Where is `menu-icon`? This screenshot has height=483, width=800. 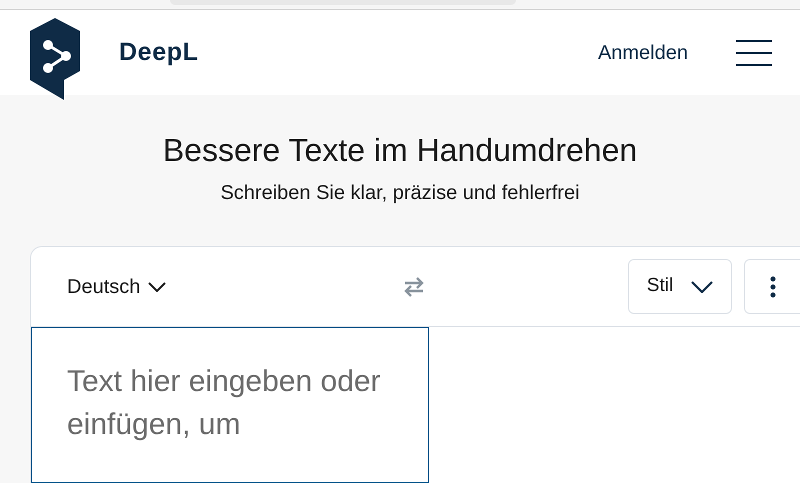
menu-icon is located at coordinates (754, 53).